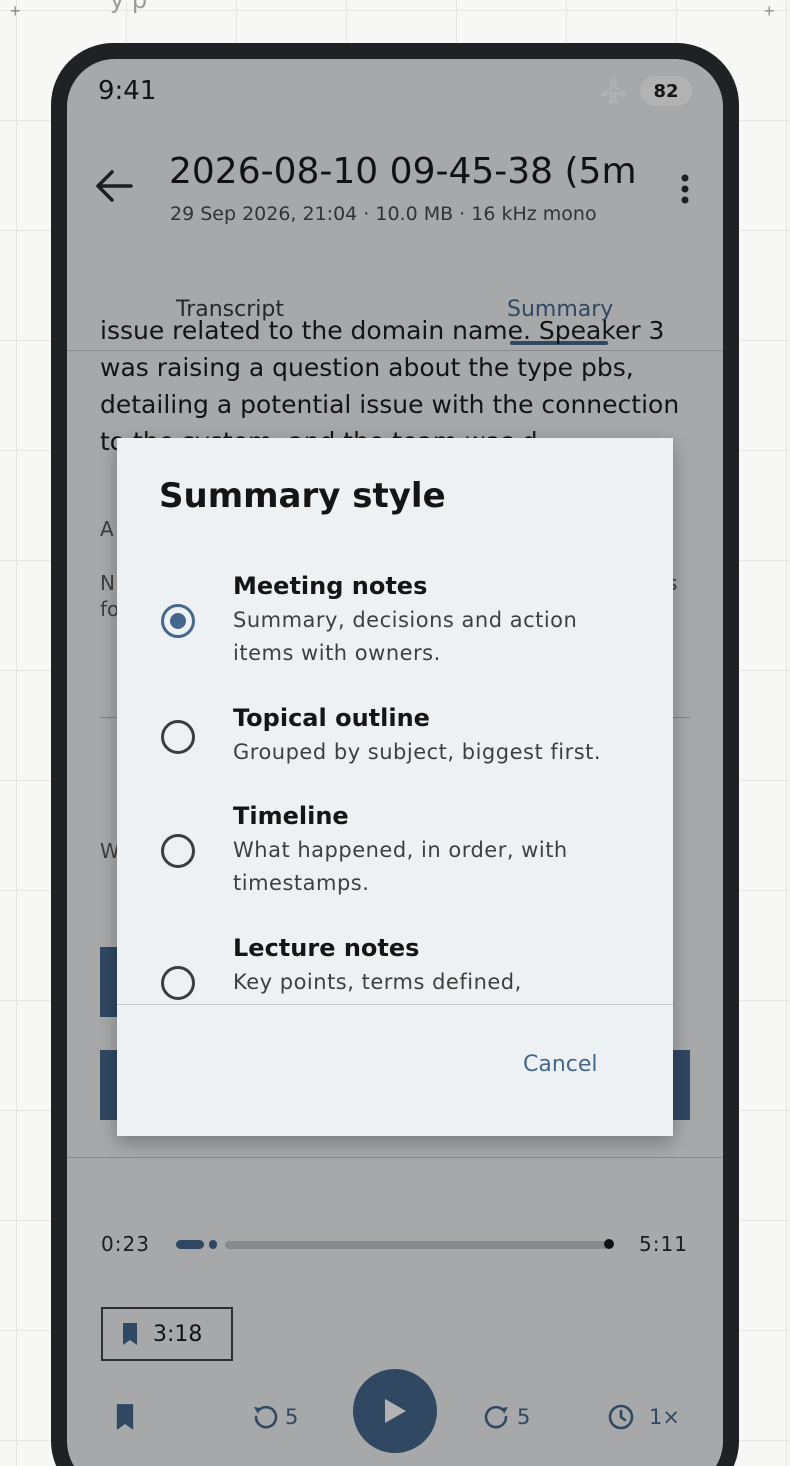 The width and height of the screenshot is (790, 1466). What do you see at coordinates (302, 496) in the screenshot?
I see `dialog-title: Summary style` at bounding box center [302, 496].